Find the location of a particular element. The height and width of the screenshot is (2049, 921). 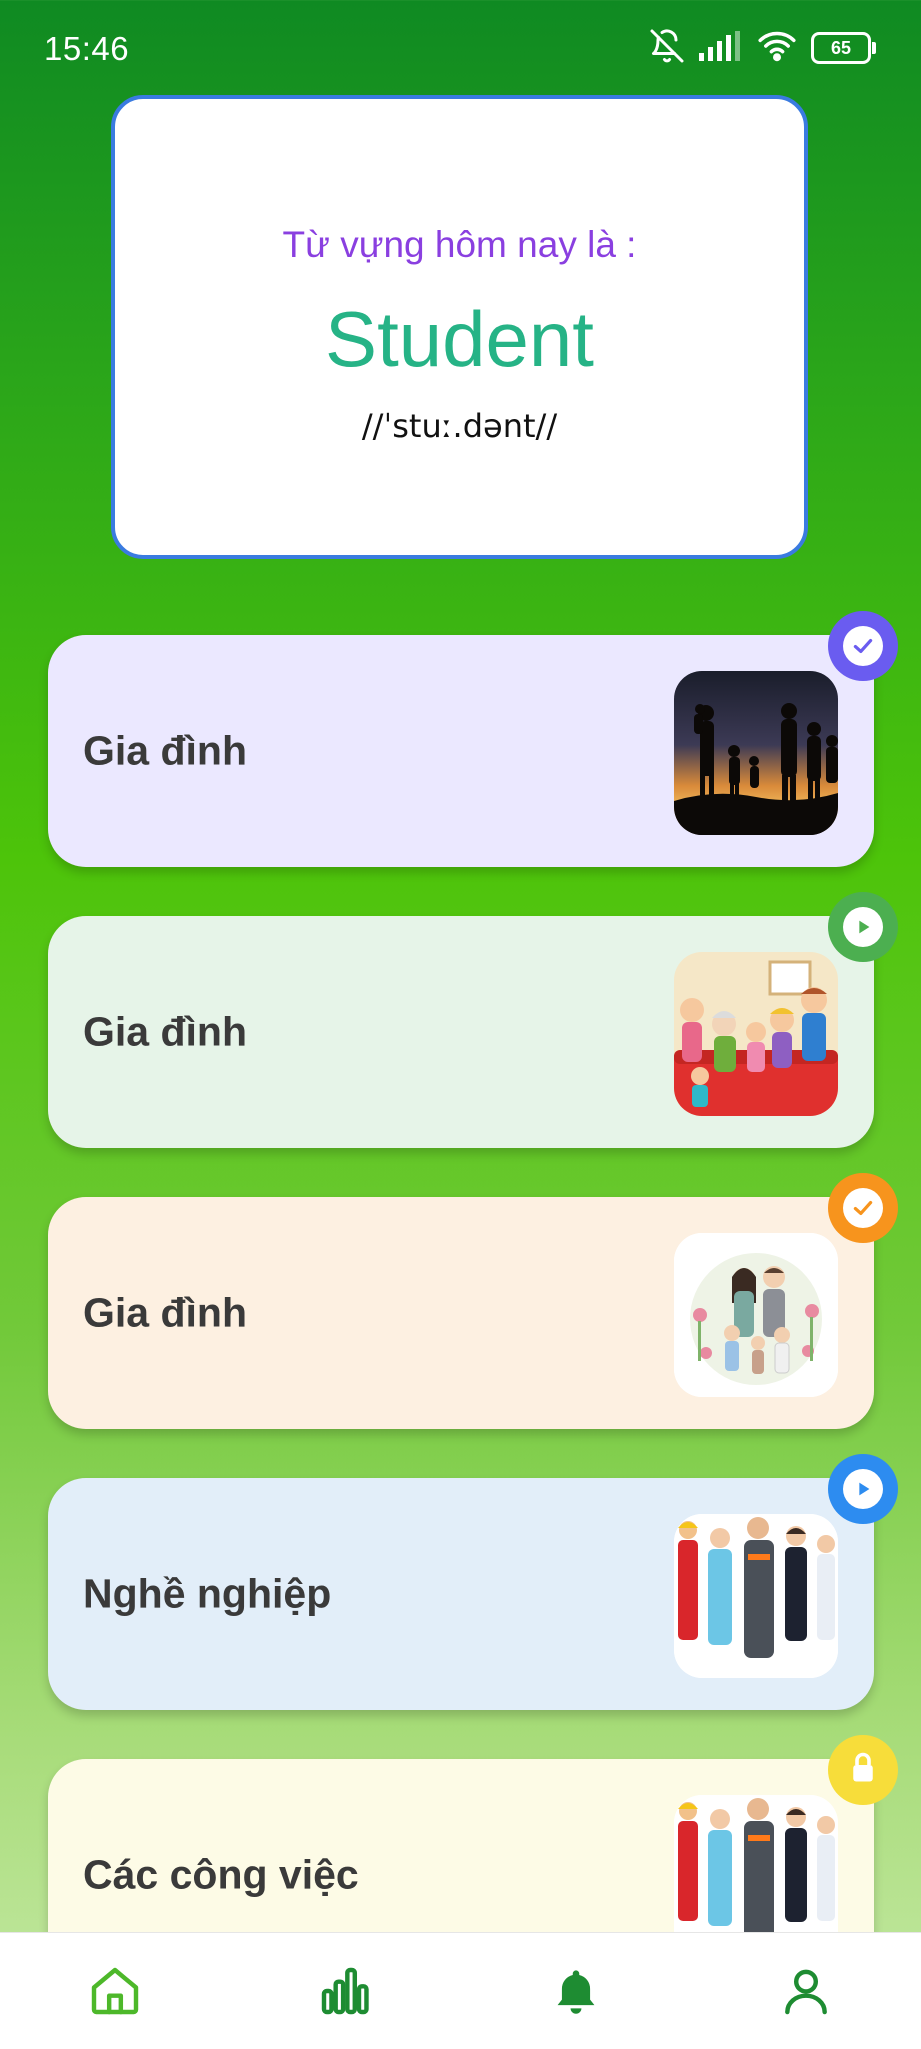

family-silhouette-image is located at coordinates (756, 753).